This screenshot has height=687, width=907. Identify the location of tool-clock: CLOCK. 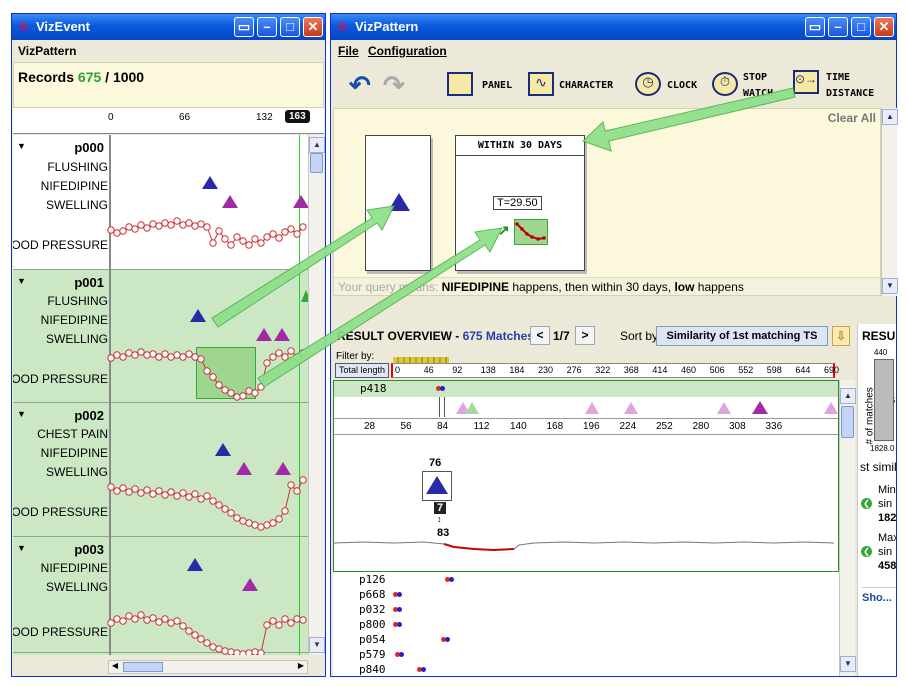
(682, 85).